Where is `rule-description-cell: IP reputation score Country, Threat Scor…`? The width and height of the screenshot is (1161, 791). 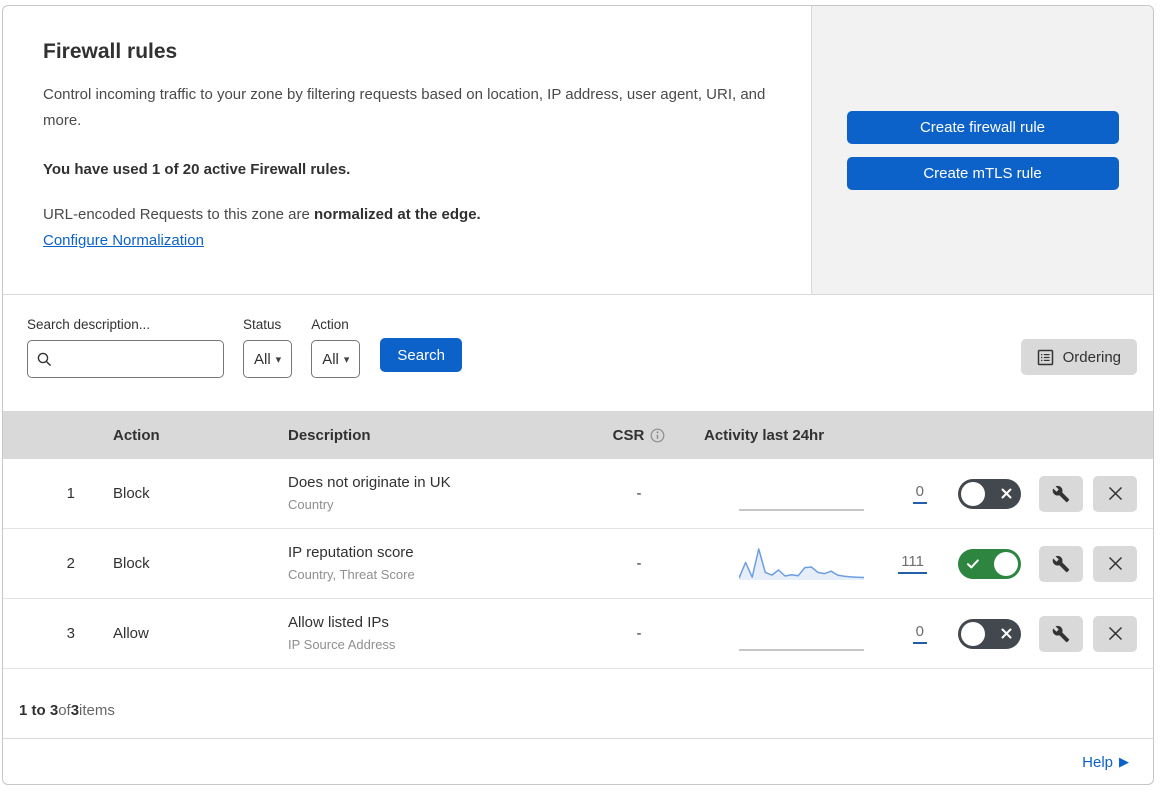
rule-description-cell: IP reputation score Country, Threat Scor… is located at coordinates (428, 563).